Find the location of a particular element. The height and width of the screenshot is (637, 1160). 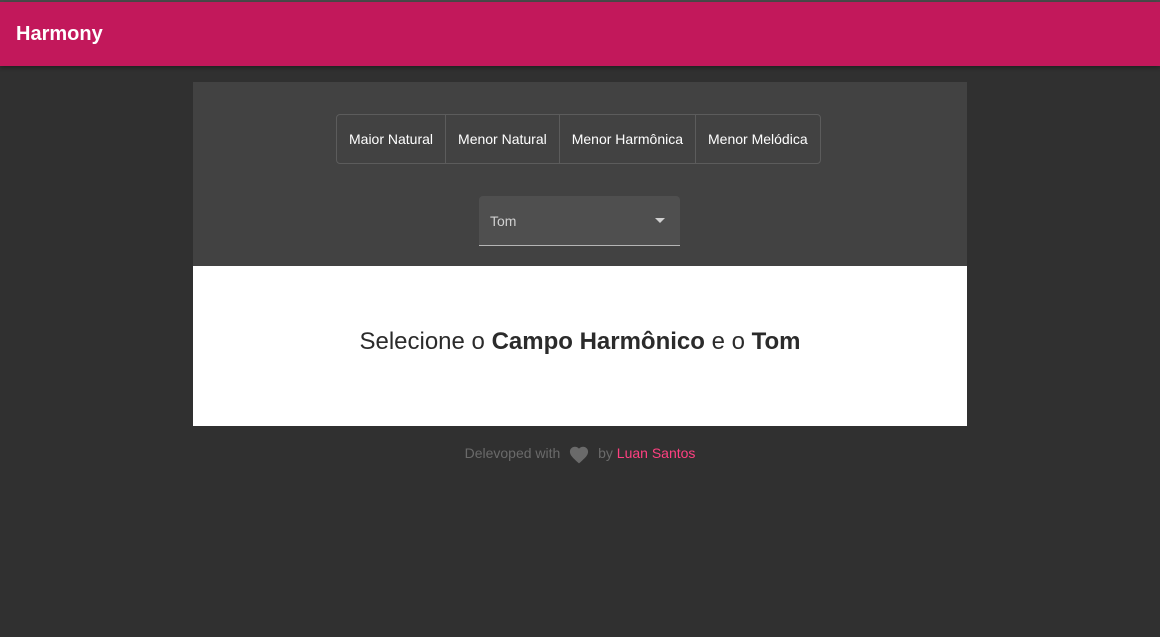

app-title: Harmony is located at coordinates (59, 34).